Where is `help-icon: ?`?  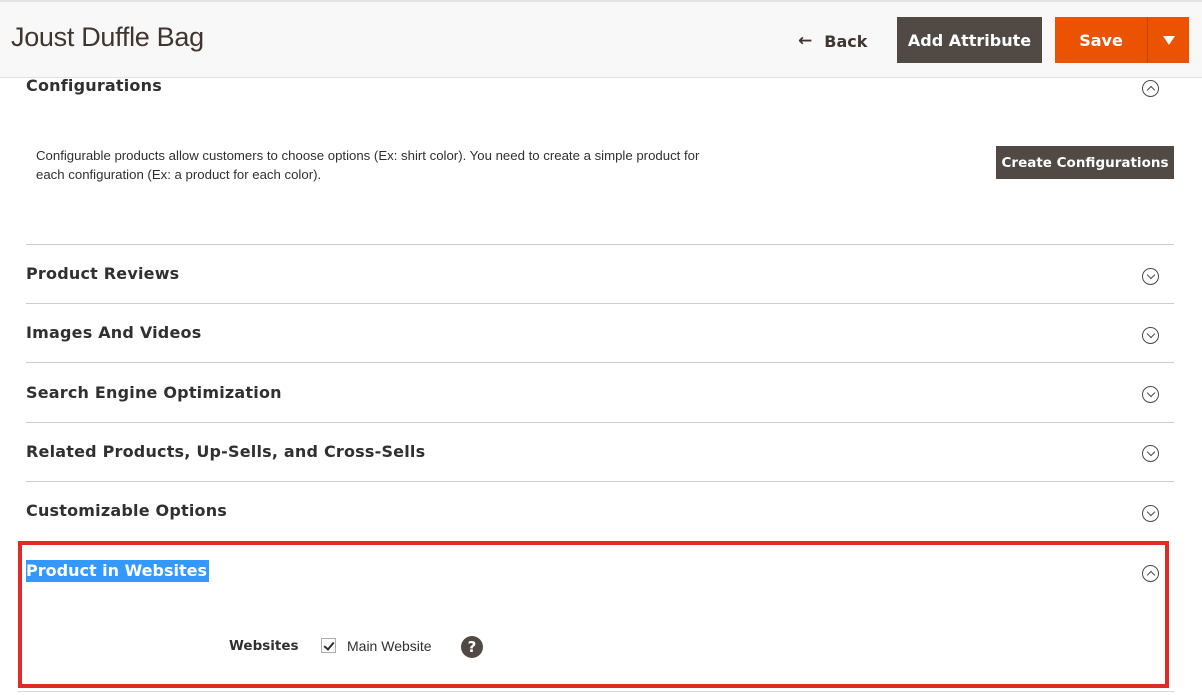 help-icon: ? is located at coordinates (472, 647).